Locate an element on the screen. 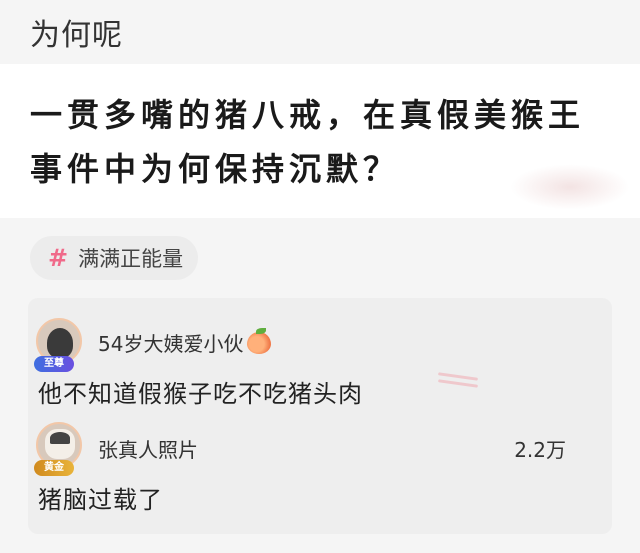  top-bar: 为何呢 is located at coordinates (320, 31).